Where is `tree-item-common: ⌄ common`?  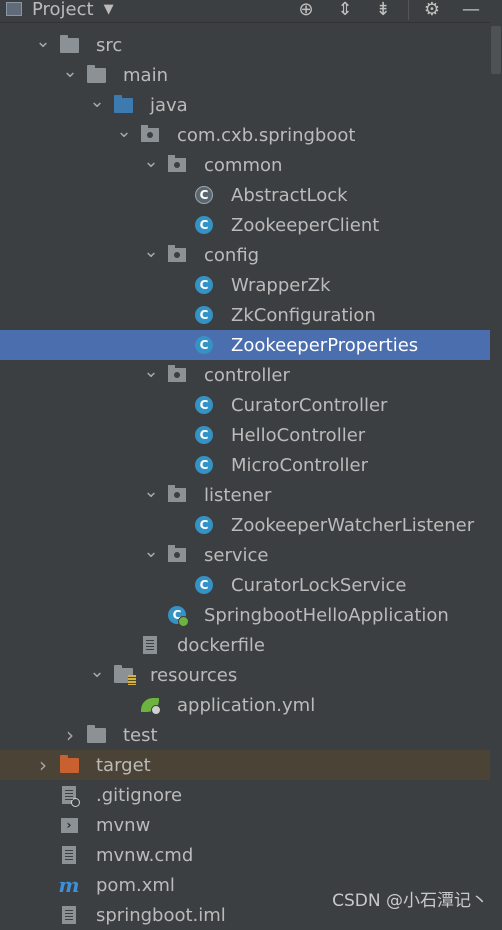 tree-item-common: ⌄ common is located at coordinates (245, 165).